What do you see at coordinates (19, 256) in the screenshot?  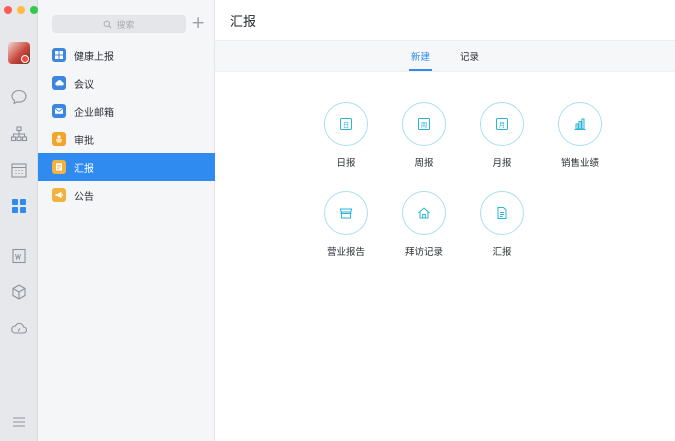 I see `word-doc-icon` at bounding box center [19, 256].